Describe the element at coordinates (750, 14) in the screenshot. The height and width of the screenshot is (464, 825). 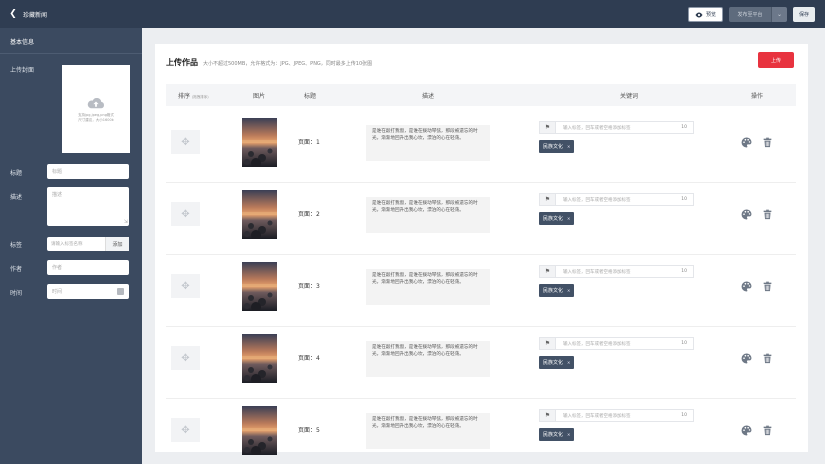
I see `publish-button: 发布至平台` at that location.